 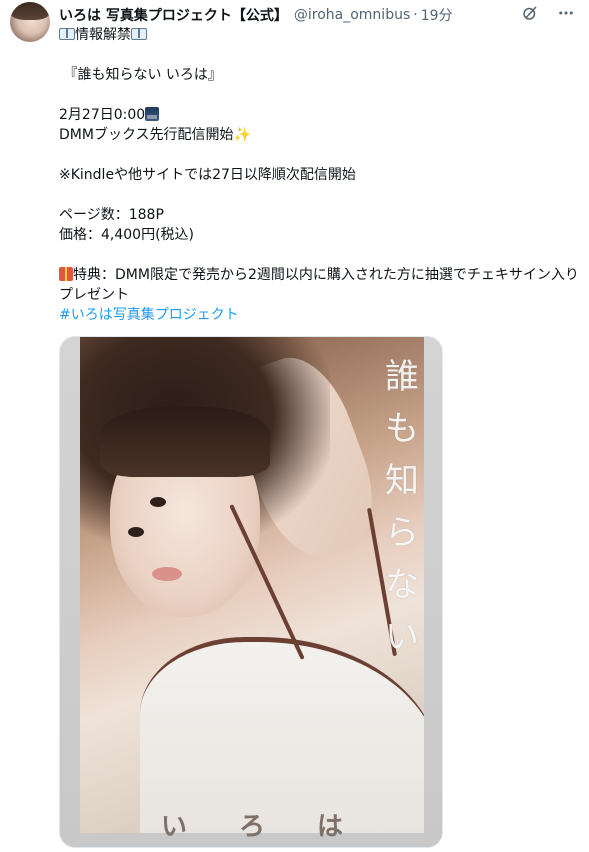 I want to click on display-name: いろは 写真集プロジェクト【公式】, so click(x=173, y=15).